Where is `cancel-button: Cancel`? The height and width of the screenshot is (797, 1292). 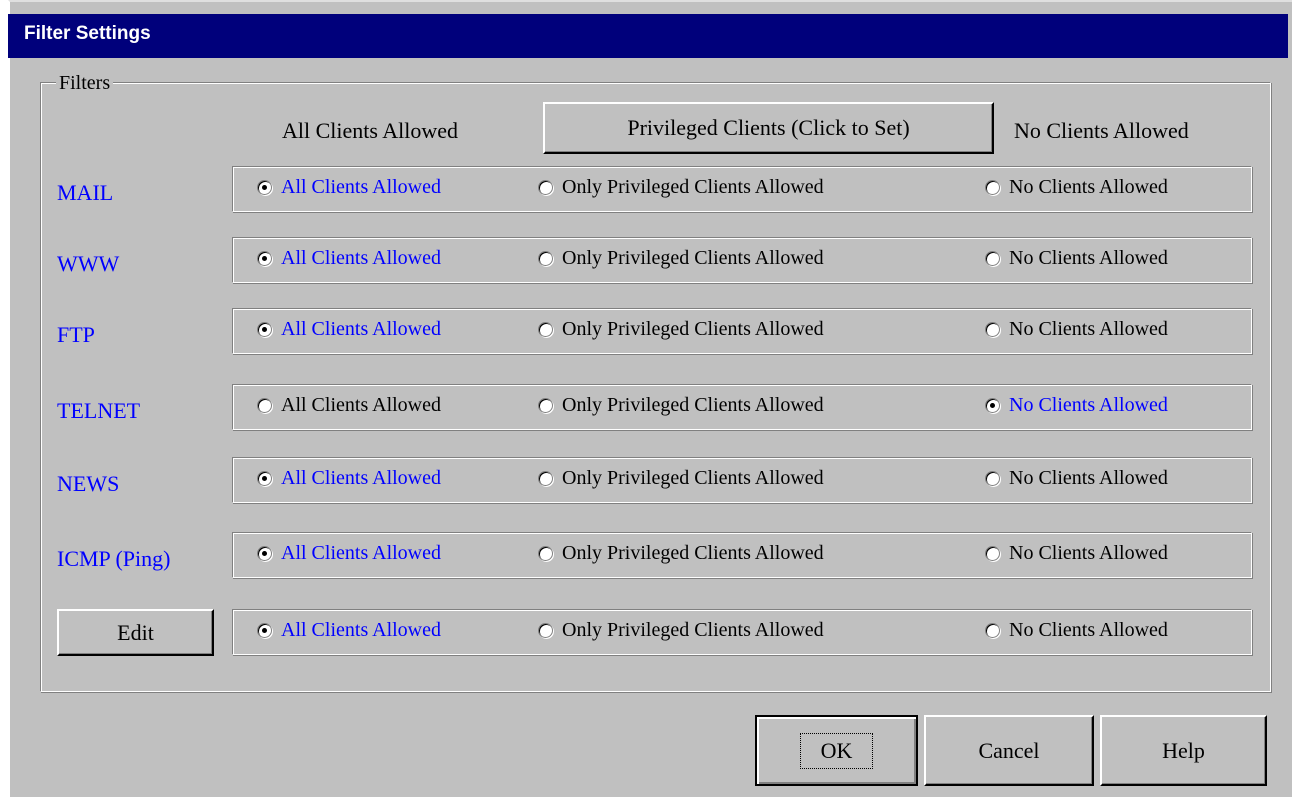 cancel-button: Cancel is located at coordinates (1009, 750).